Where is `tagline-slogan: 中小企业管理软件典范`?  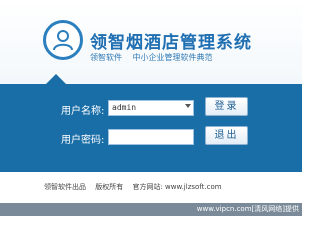 tagline-slogan: 中小企业管理软件典范 is located at coordinates (172, 57).